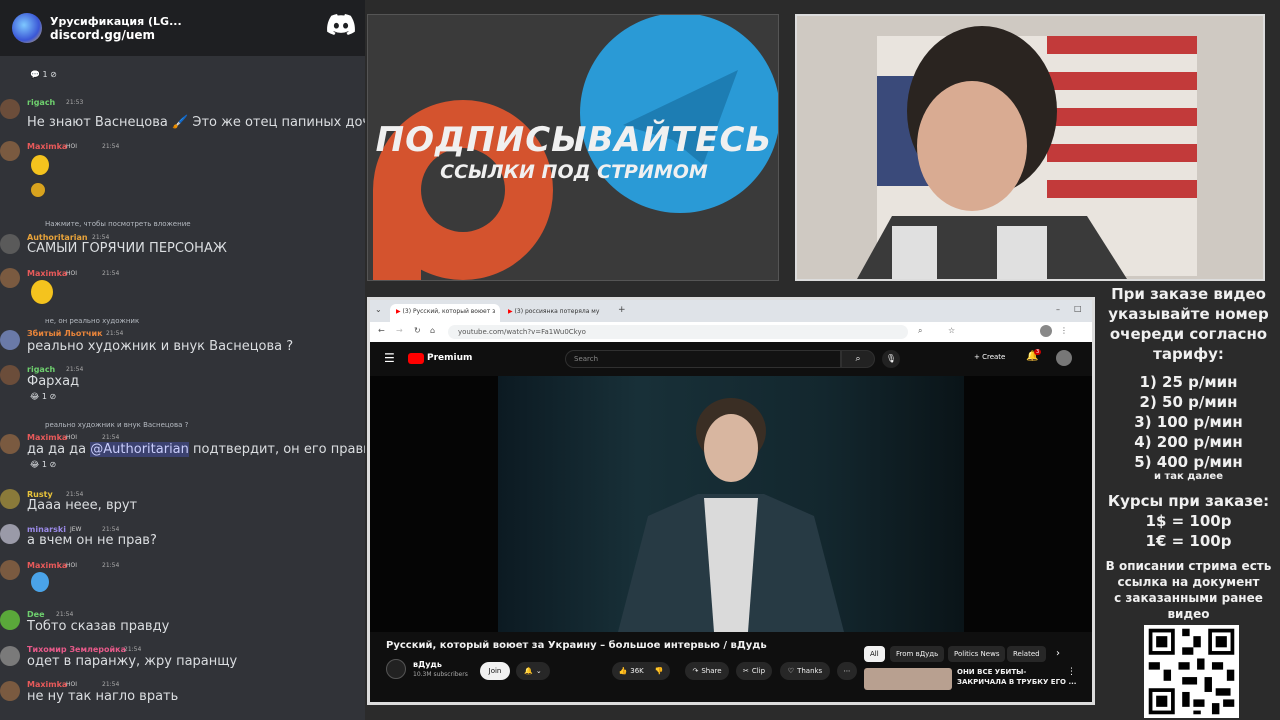  What do you see at coordinates (65, 333) in the screenshot?
I see `username: Збитый Льотчик` at bounding box center [65, 333].